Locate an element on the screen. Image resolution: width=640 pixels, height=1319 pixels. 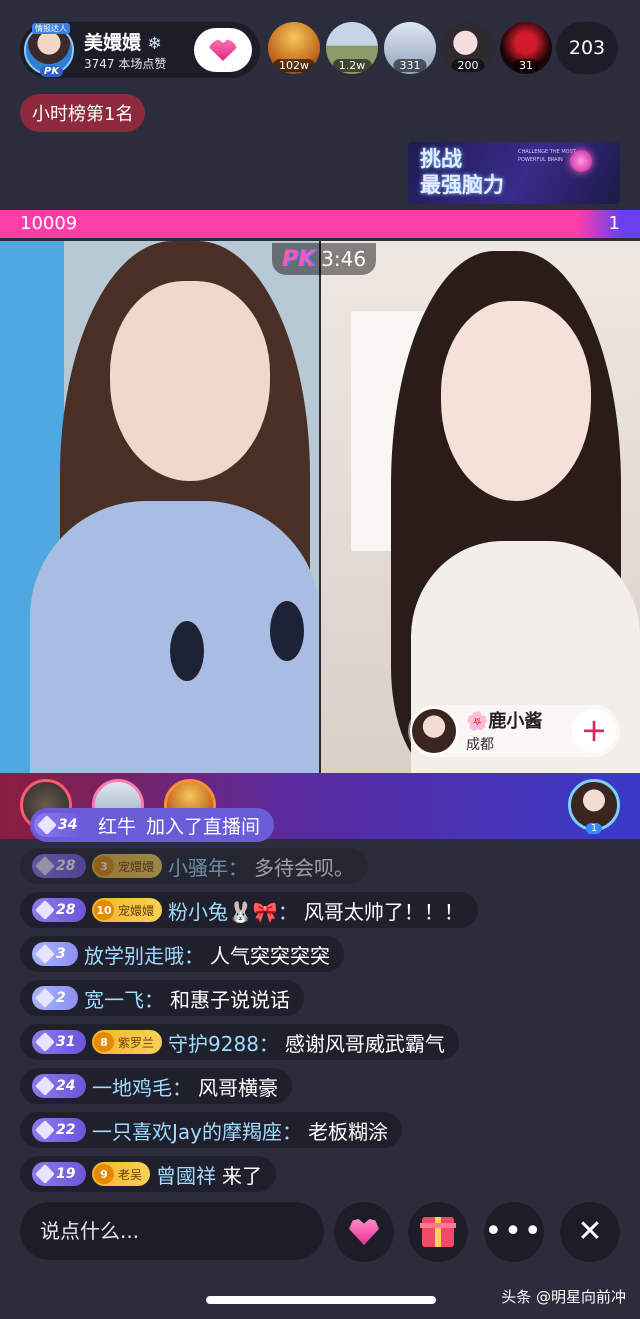
viewer-score: 102w is located at coordinates (294, 65).